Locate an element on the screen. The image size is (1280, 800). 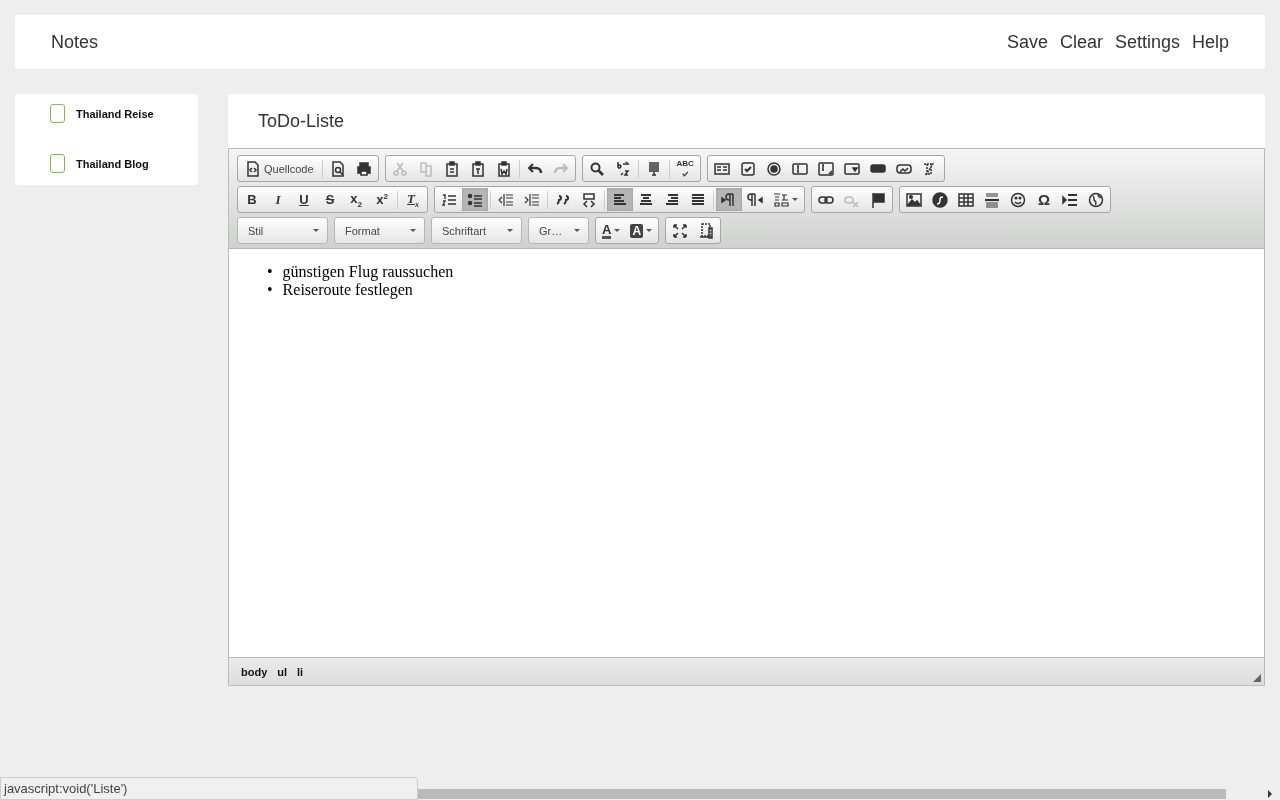
form-icon is located at coordinates (721, 168).